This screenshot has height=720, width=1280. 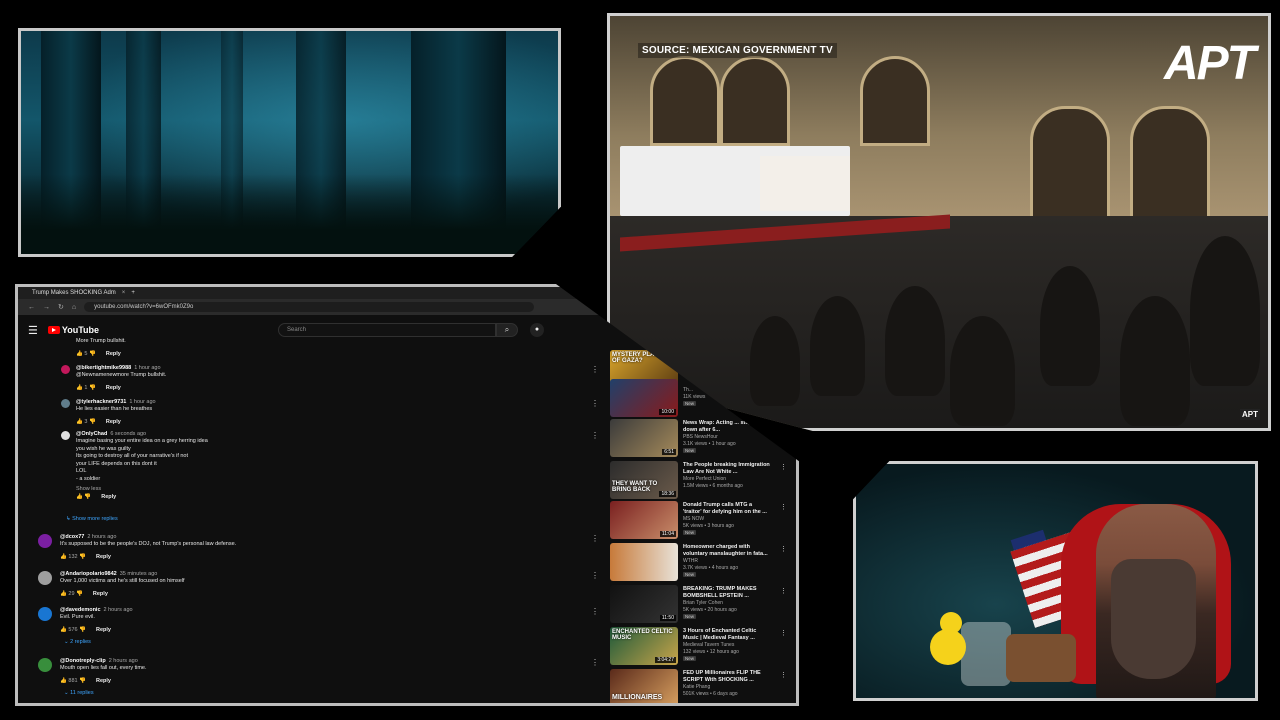 I want to click on comment-actions: 👍 132 👎 Reply, so click(x=85, y=557).